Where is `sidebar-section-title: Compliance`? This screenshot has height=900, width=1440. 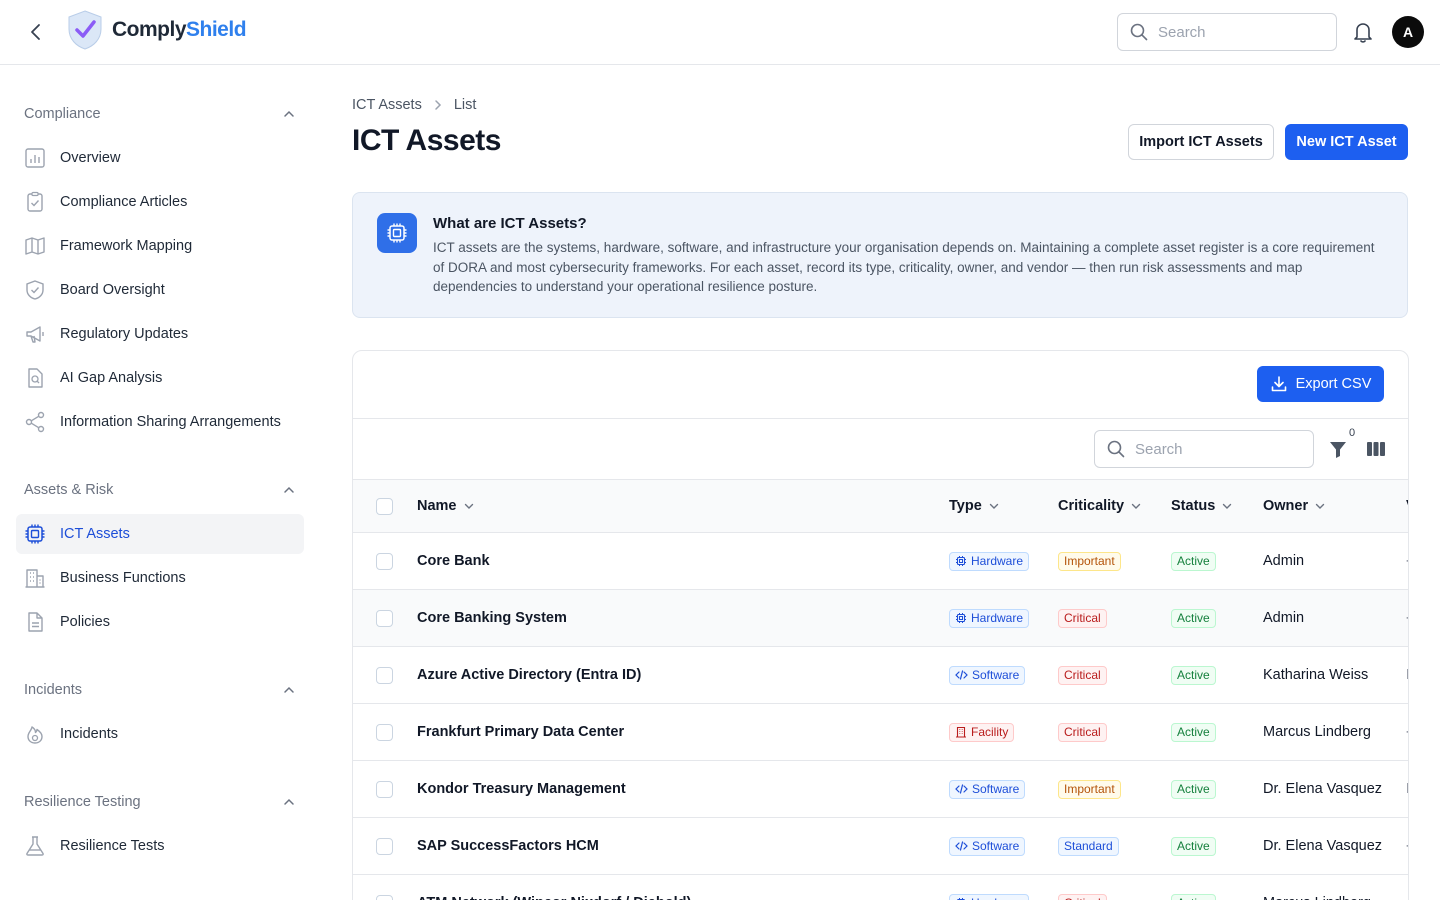 sidebar-section-title: Compliance is located at coordinates (62, 114).